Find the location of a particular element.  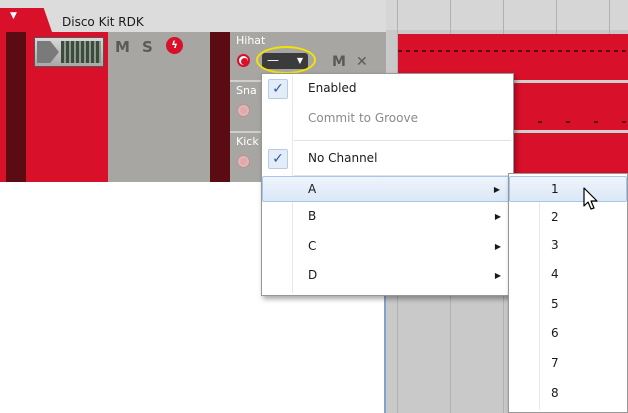

menu-item-channel-c: C ▶ is located at coordinates (387, 247).